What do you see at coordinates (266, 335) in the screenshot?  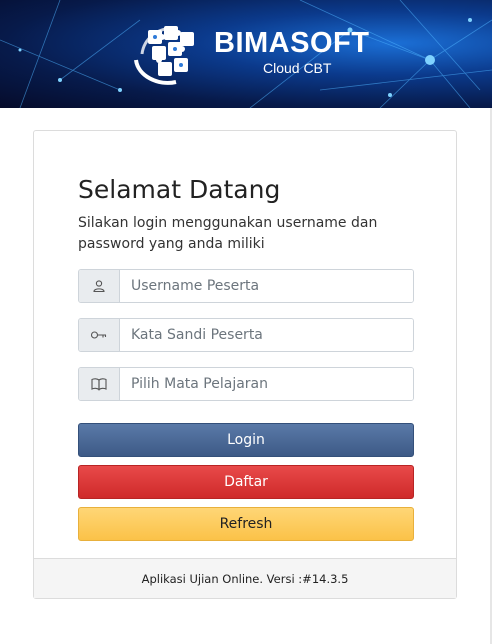 I see `password-input` at bounding box center [266, 335].